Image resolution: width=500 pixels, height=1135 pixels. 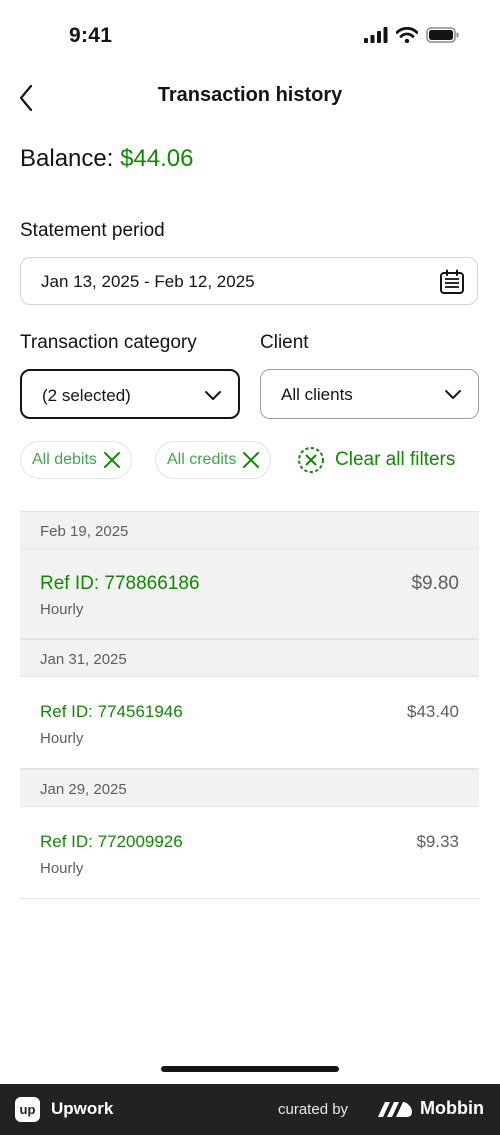 What do you see at coordinates (433, 711) in the screenshot?
I see `transaction-amount: $43.40` at bounding box center [433, 711].